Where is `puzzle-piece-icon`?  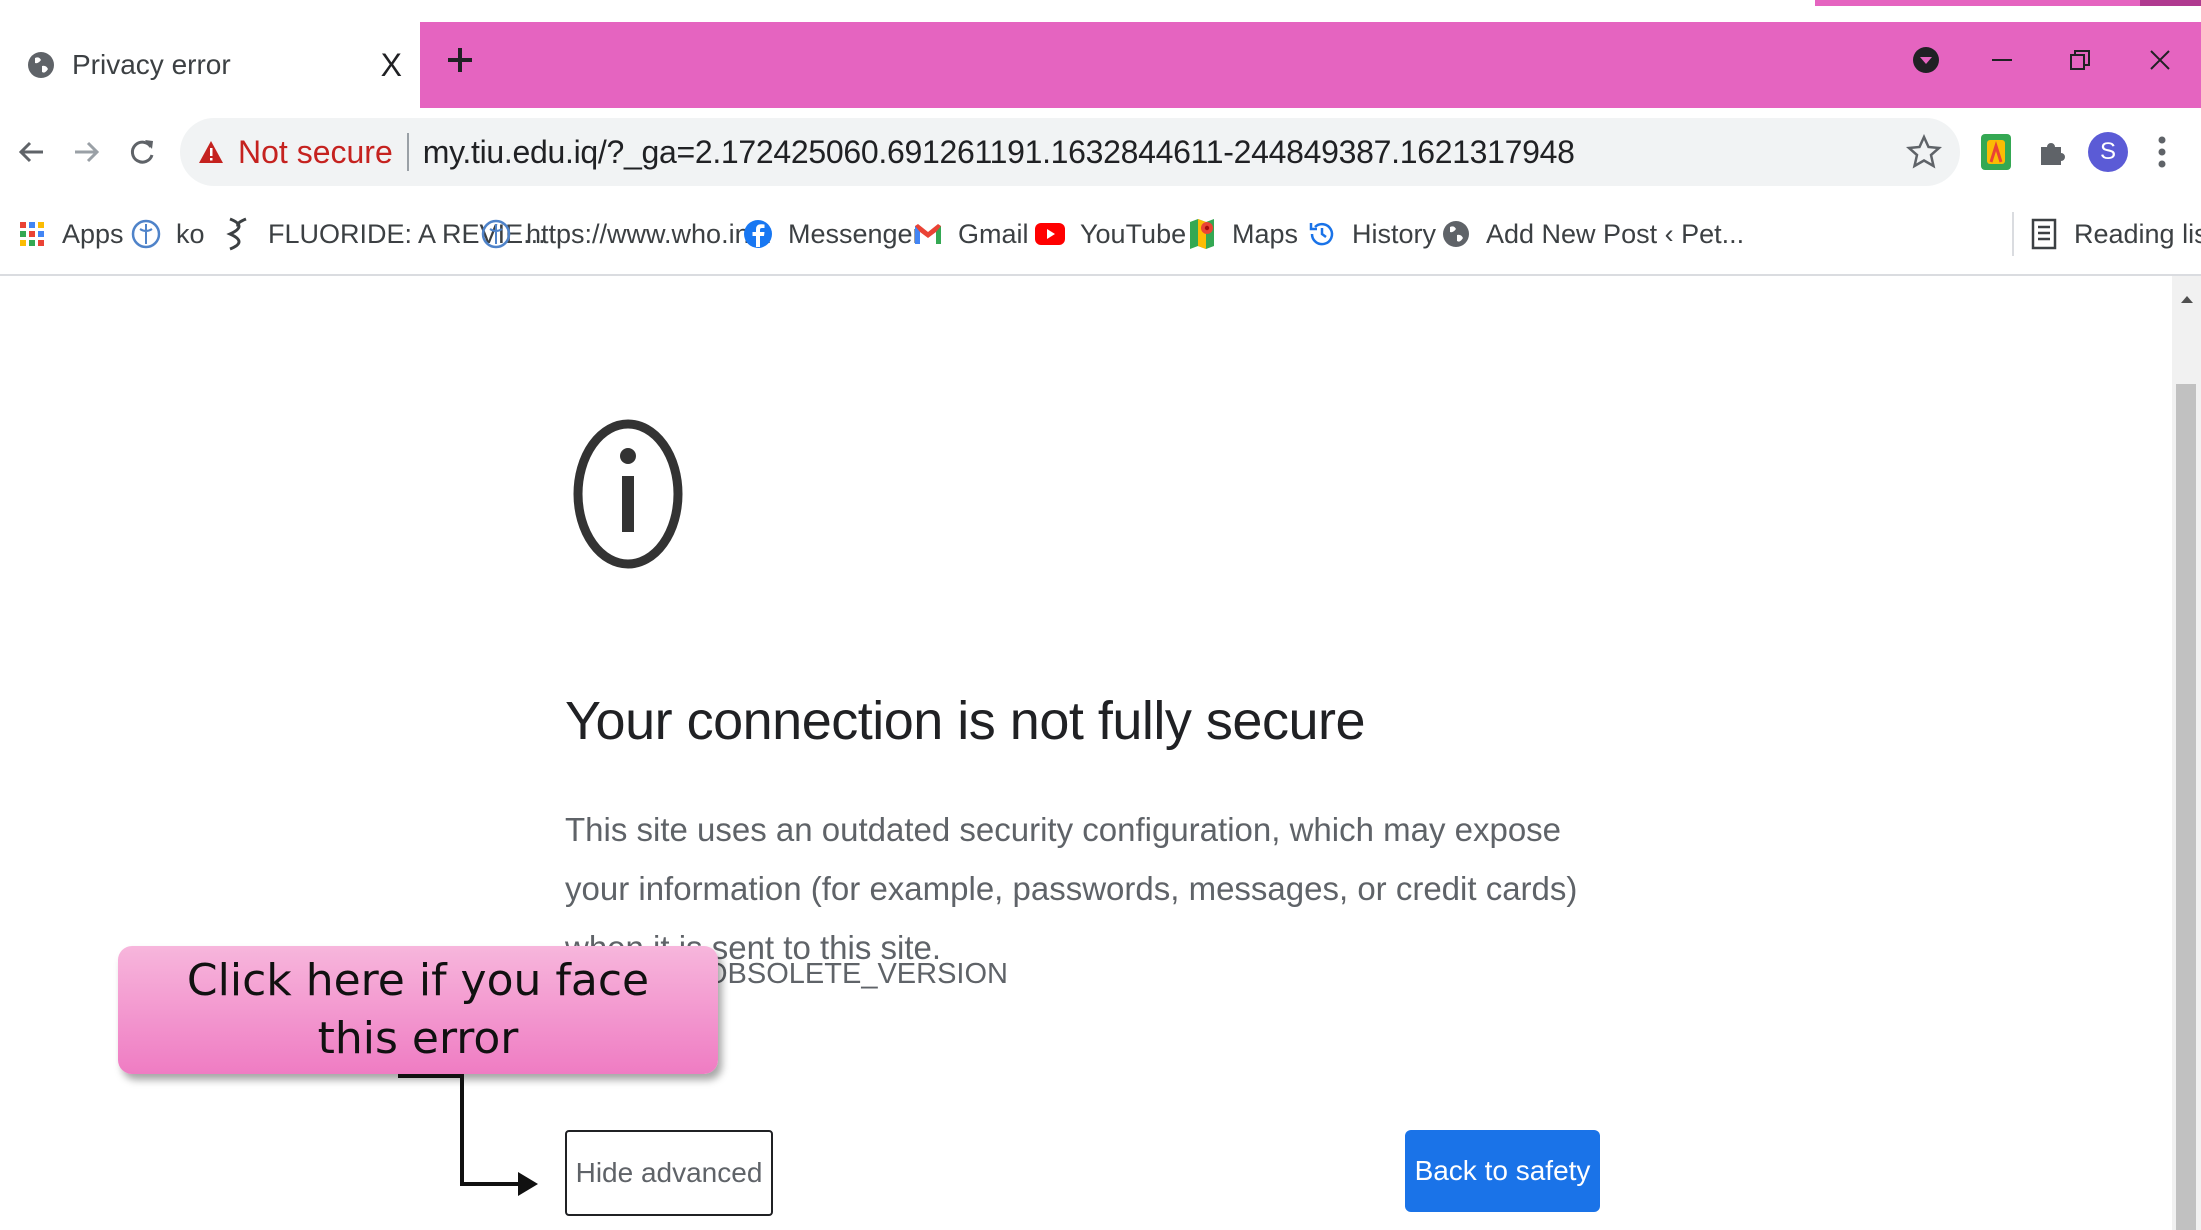
puzzle-piece-icon is located at coordinates (2053, 154).